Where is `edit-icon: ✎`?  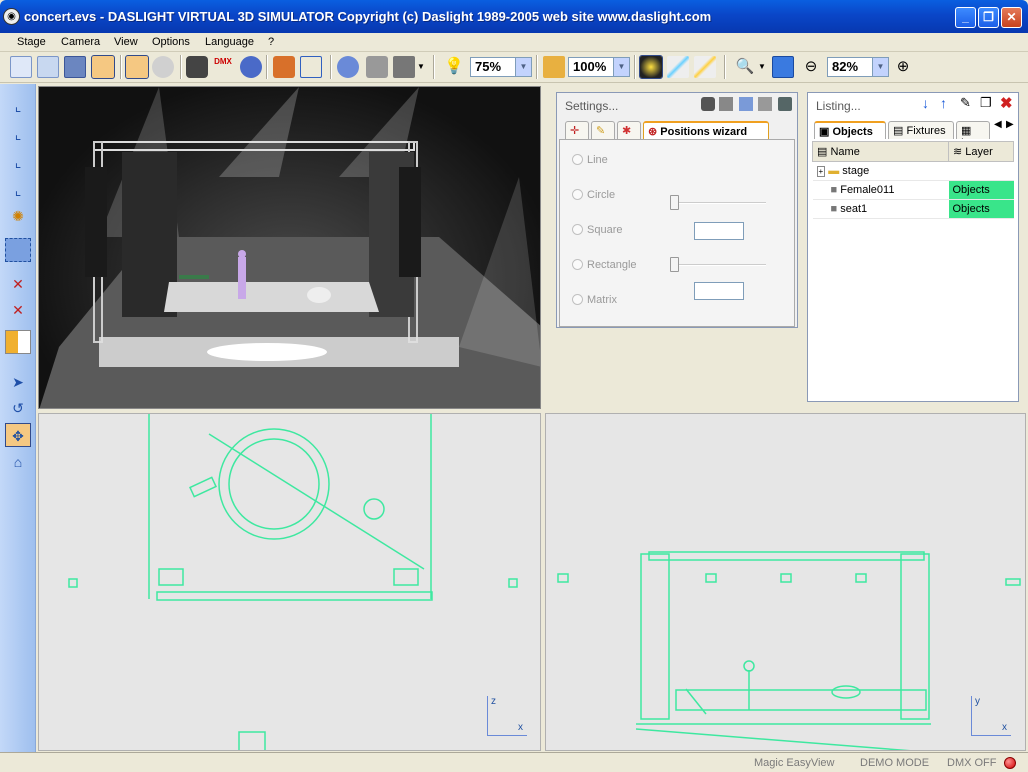 edit-icon: ✎ is located at coordinates (965, 103).